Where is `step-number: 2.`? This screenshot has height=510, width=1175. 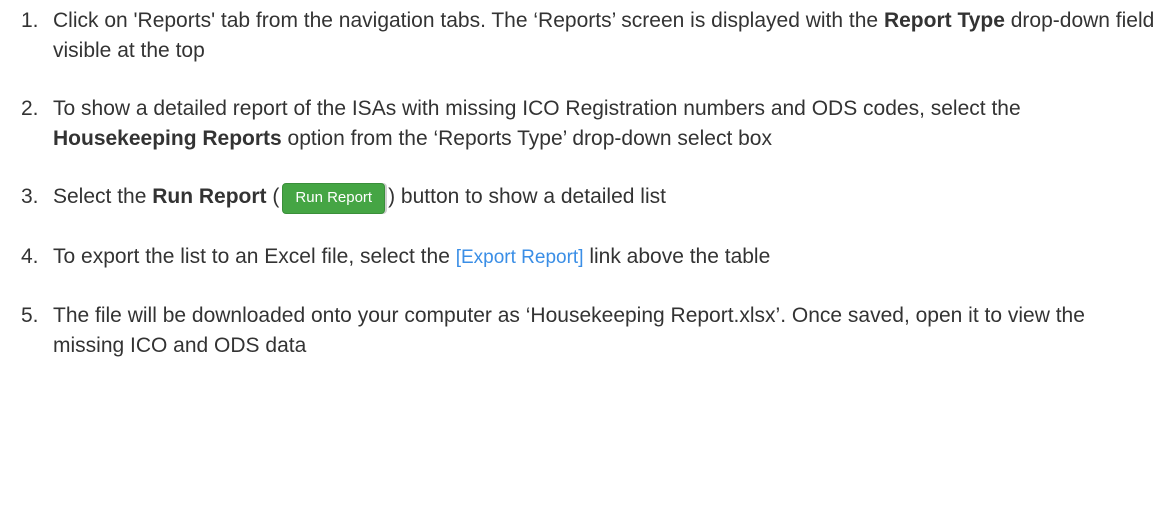 step-number: 2. is located at coordinates (30, 108).